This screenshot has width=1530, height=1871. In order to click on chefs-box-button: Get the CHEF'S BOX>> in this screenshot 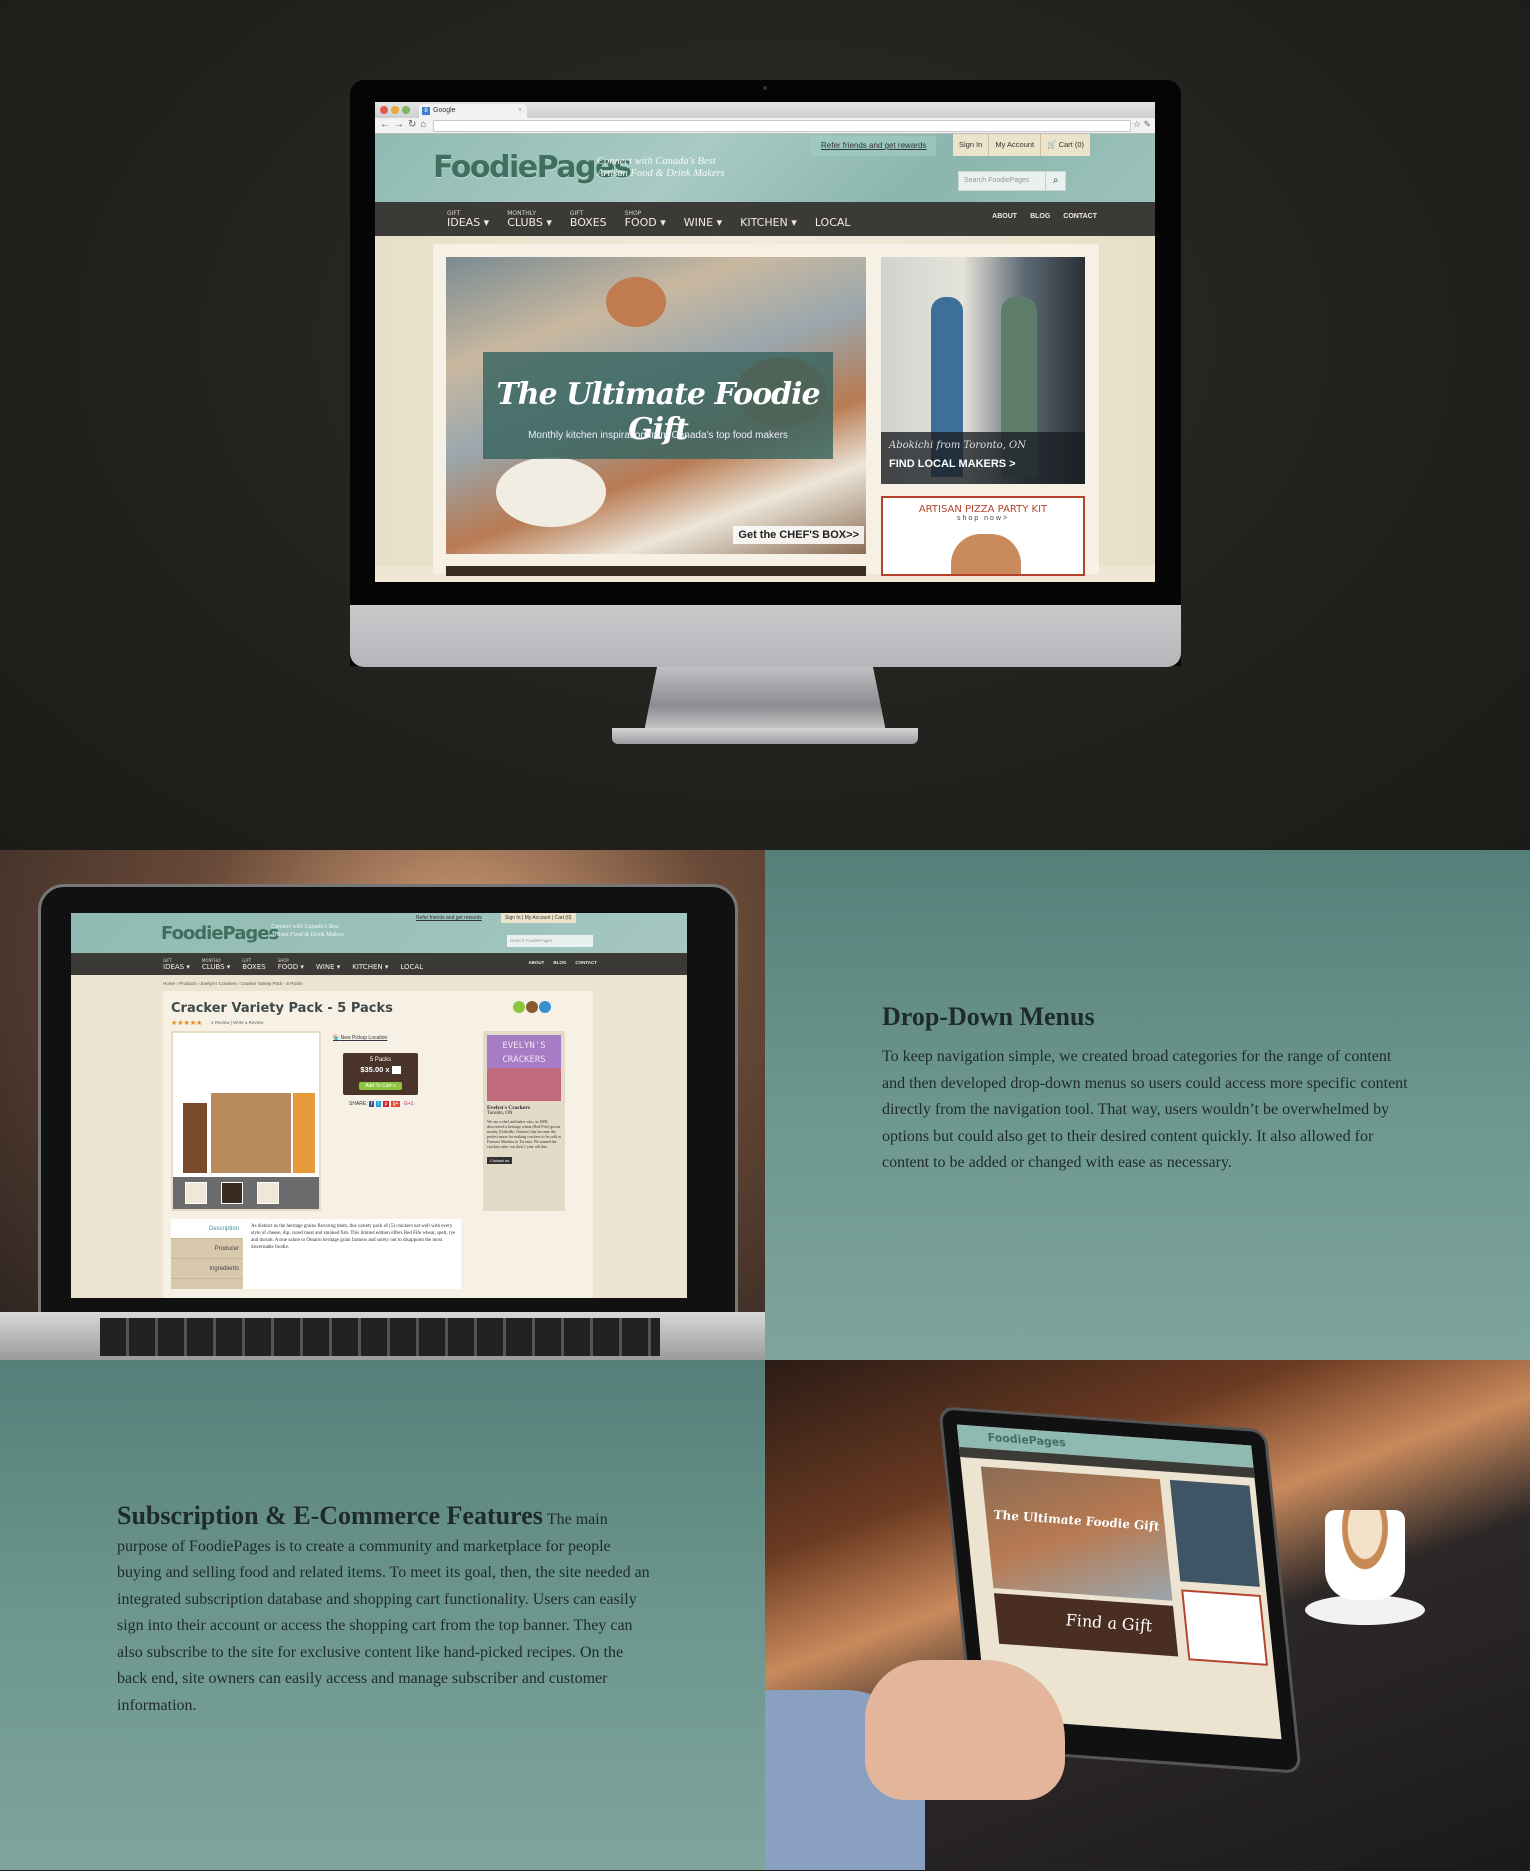, I will do `click(798, 535)`.